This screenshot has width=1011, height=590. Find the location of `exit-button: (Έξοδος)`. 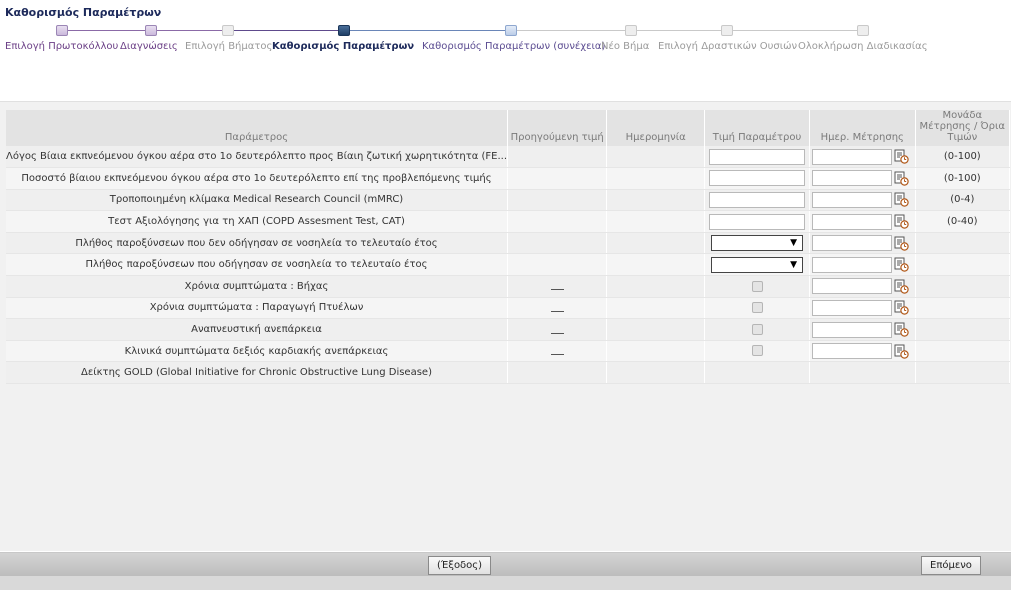

exit-button: (Έξοδος) is located at coordinates (460, 565).